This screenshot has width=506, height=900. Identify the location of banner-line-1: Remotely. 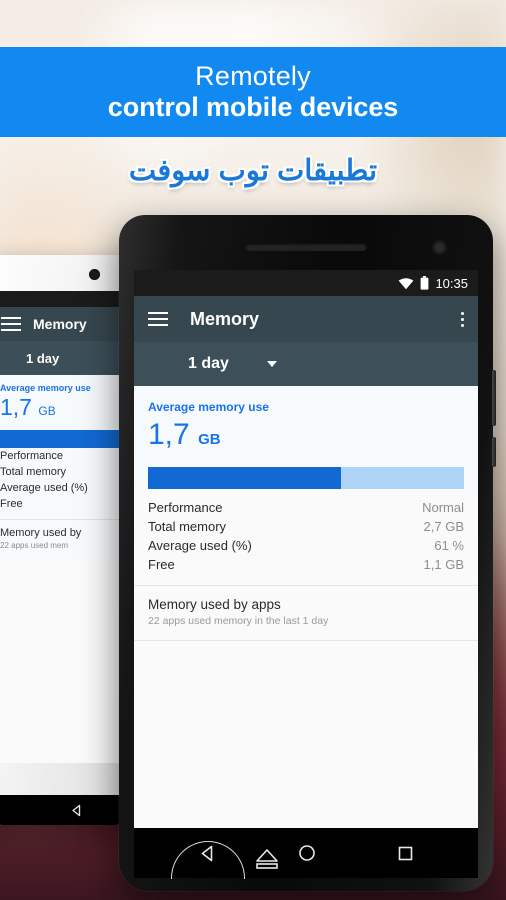
(253, 76).